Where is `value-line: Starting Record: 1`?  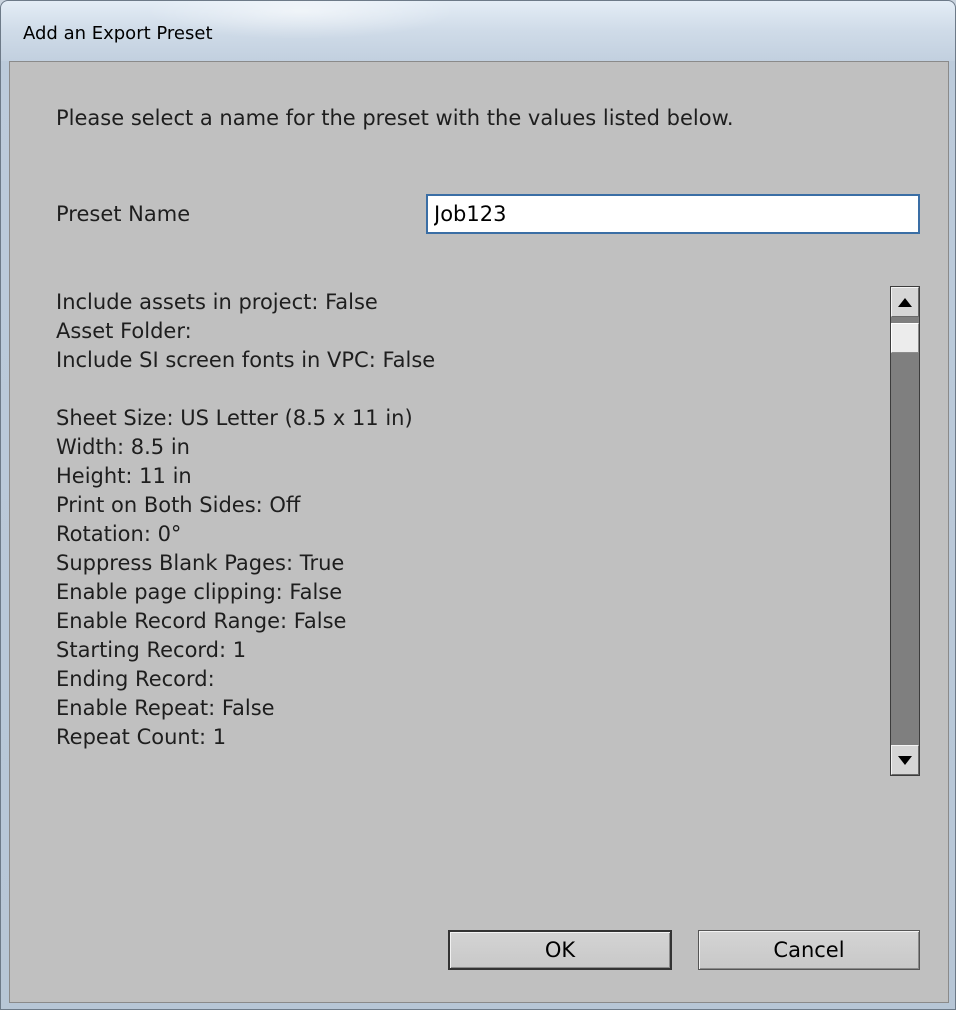
value-line: Starting Record: 1 is located at coordinates (151, 650).